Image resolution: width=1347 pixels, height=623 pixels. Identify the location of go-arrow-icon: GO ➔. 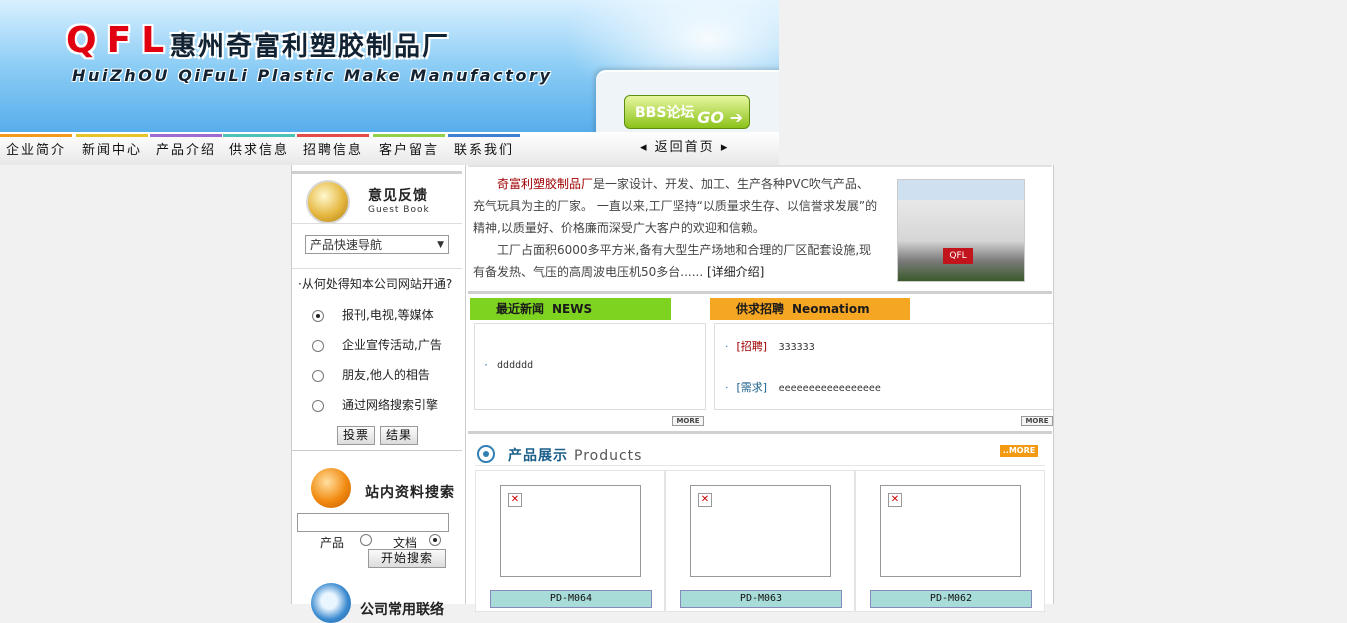
(720, 117).